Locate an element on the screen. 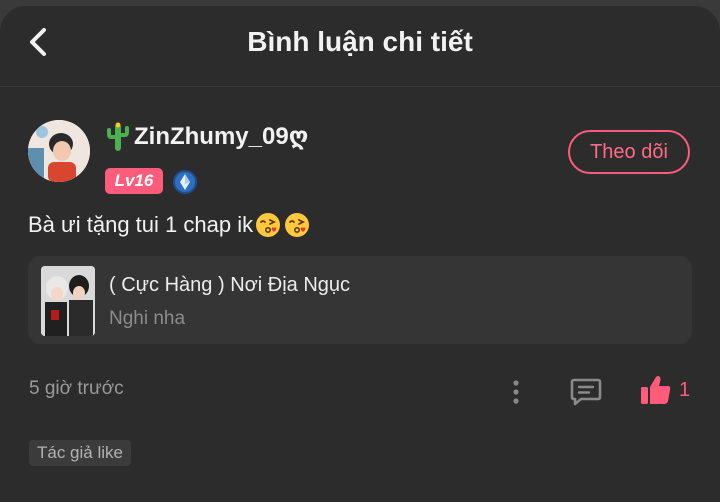 Image resolution: width=720 pixels, height=502 pixels. comment-body: Bà ưi tặng tui 1 chap ik is located at coordinates (169, 225).